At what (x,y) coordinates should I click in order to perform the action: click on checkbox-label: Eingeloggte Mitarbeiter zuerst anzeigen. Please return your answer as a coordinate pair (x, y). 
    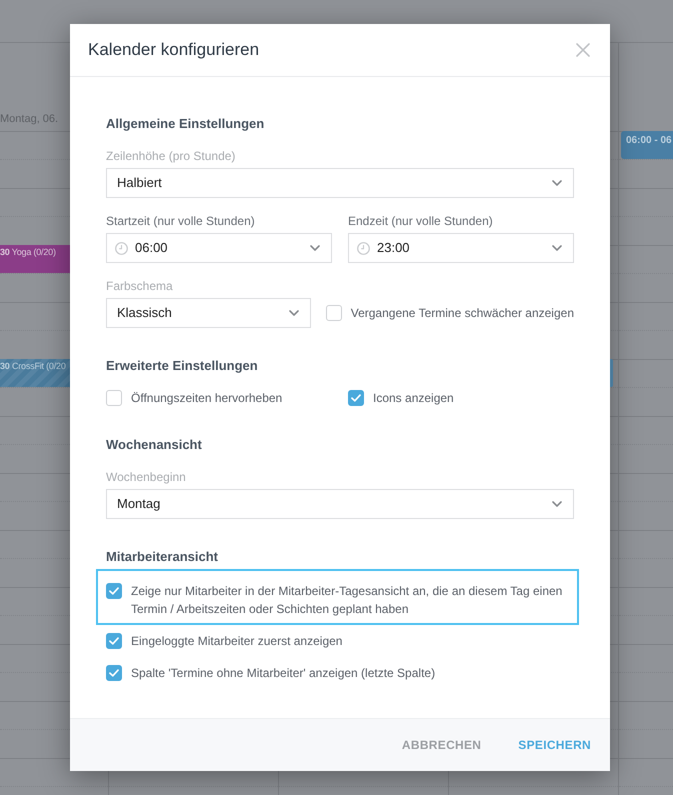
    Looking at the image, I should click on (236, 641).